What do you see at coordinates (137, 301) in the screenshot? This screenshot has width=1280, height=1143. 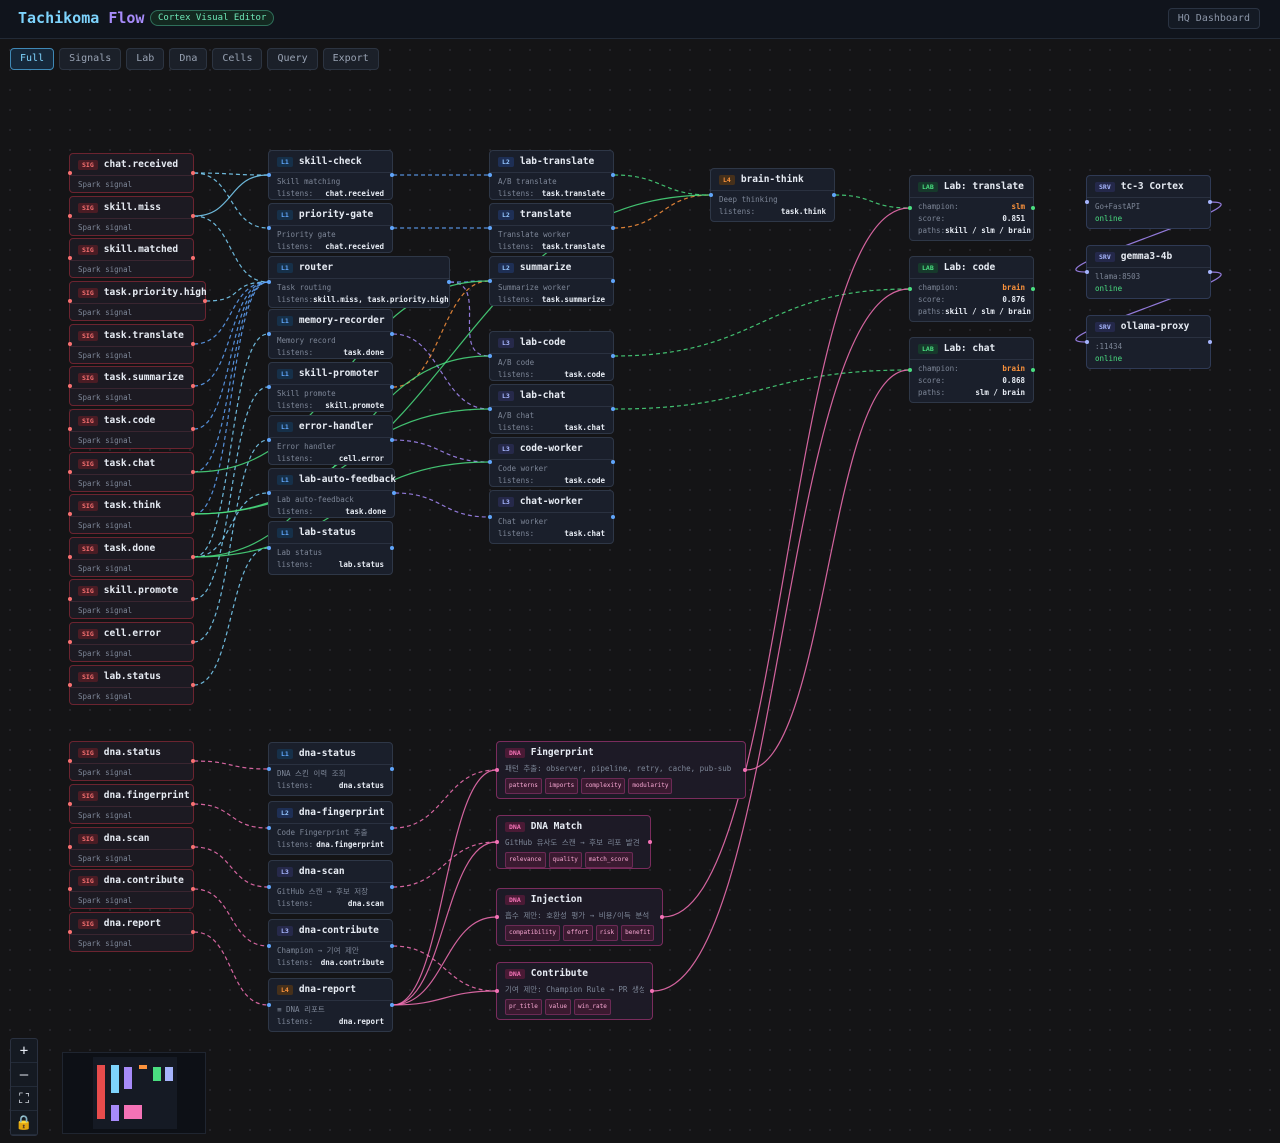 I see `signal-node-task-priority-high: SIG task.priority.high Spark signal` at bounding box center [137, 301].